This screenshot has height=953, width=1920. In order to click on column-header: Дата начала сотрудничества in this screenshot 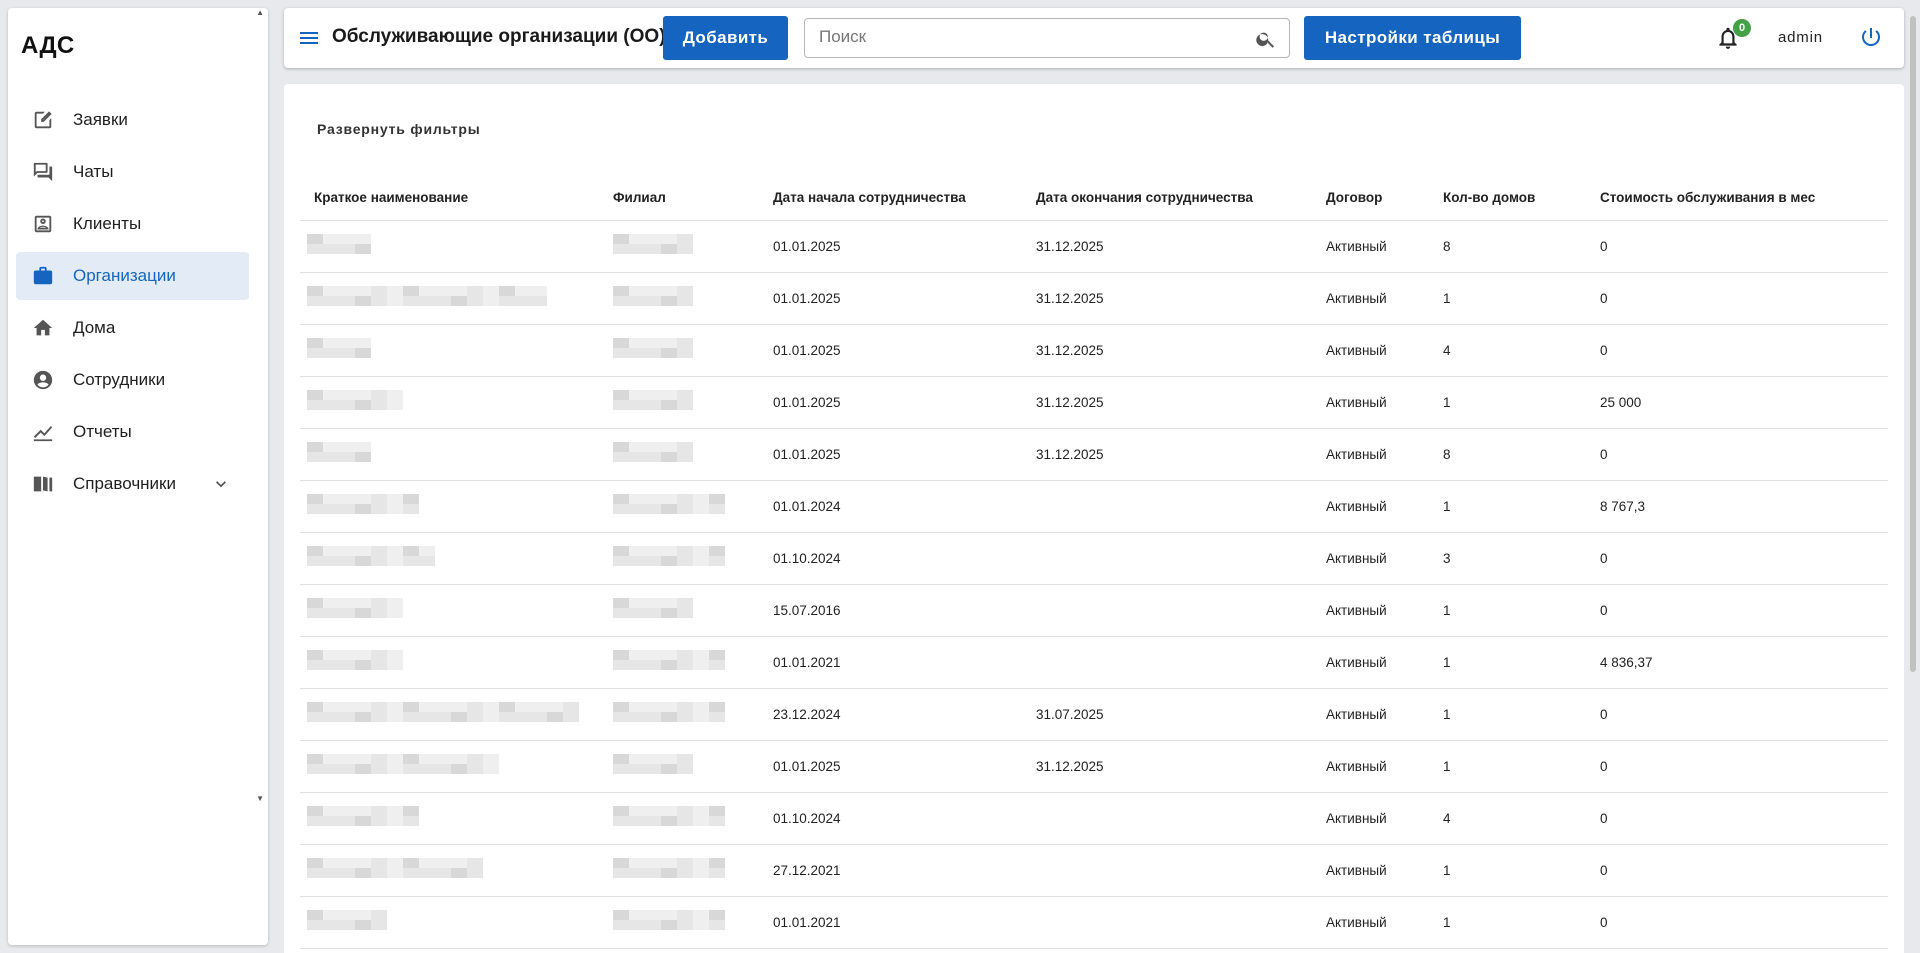, I will do `click(904, 198)`.